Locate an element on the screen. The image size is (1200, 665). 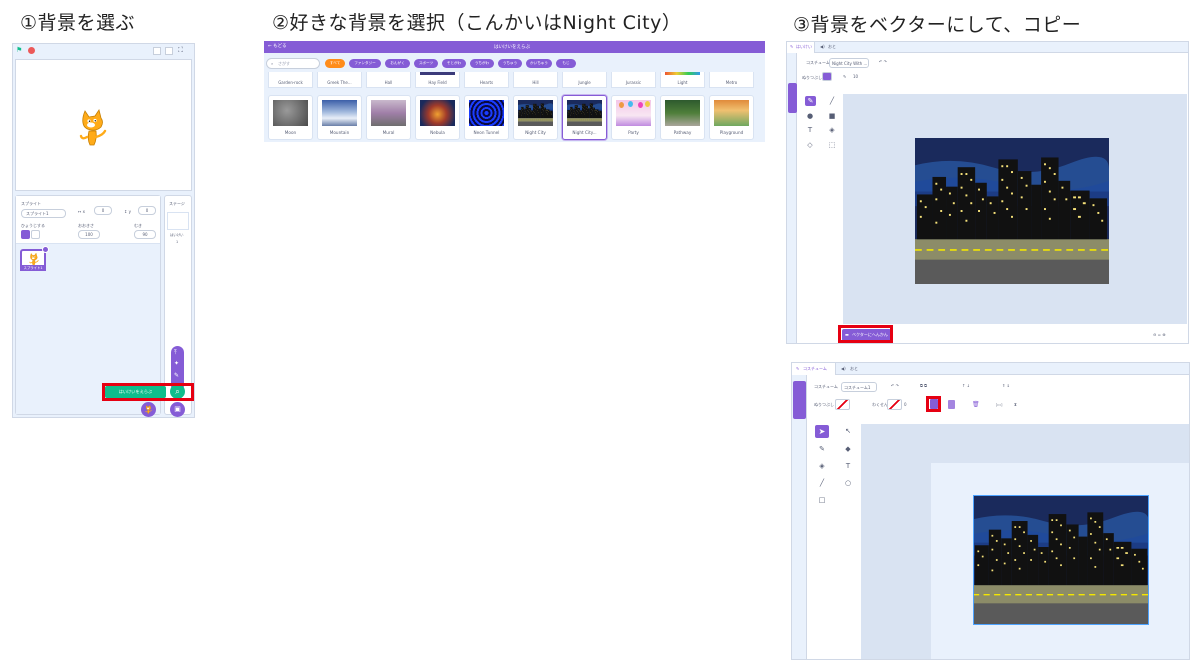
paint2-brush-tool-icon: ✎ is located at coordinates (822, 449).